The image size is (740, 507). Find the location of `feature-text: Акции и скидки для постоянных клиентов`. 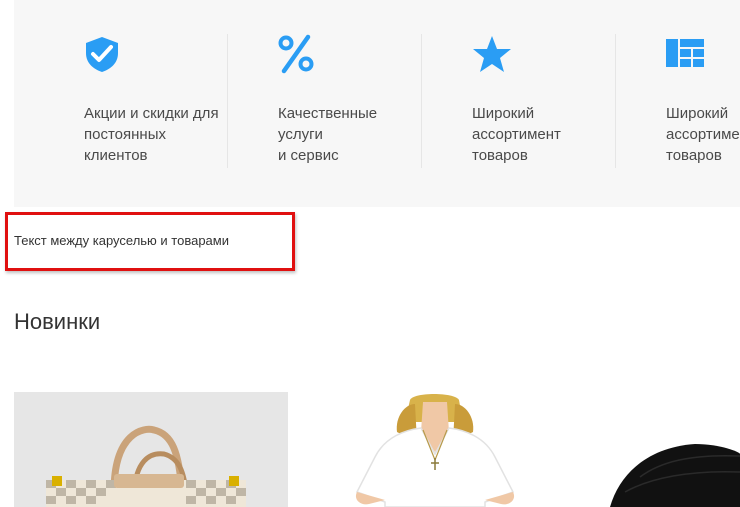

feature-text: Акции и скидки для постоянных клиентов is located at coordinates (151, 134).